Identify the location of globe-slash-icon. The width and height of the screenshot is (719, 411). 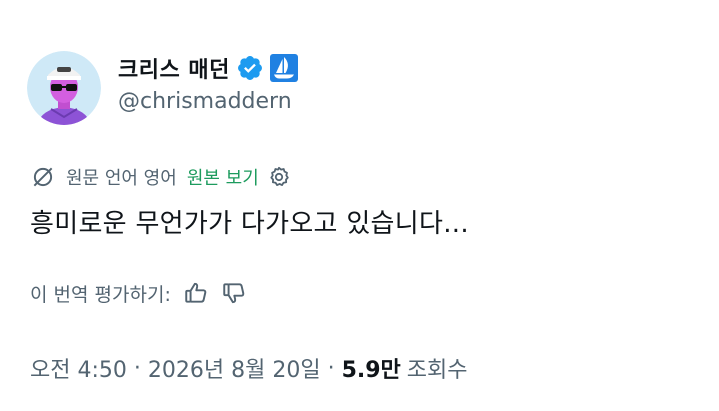
(43, 177).